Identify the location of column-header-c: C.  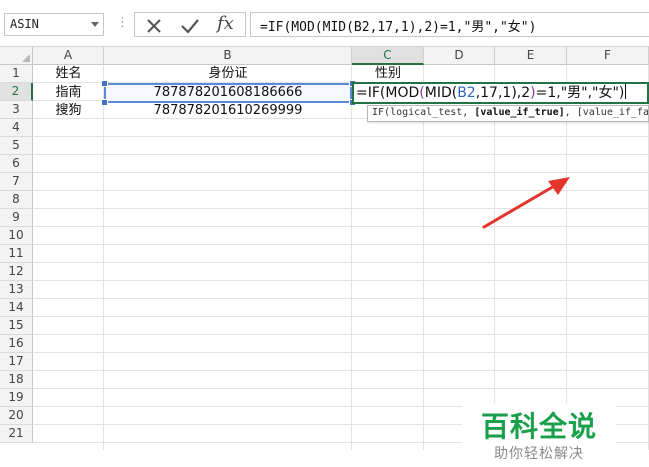
(388, 56).